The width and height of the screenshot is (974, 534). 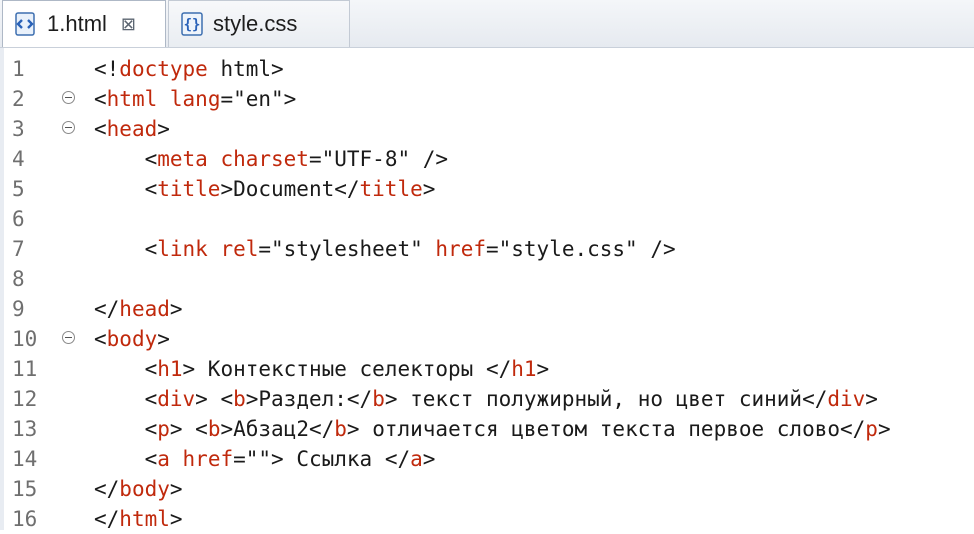 I want to click on code-tag-token: lang, so click(x=195, y=99).